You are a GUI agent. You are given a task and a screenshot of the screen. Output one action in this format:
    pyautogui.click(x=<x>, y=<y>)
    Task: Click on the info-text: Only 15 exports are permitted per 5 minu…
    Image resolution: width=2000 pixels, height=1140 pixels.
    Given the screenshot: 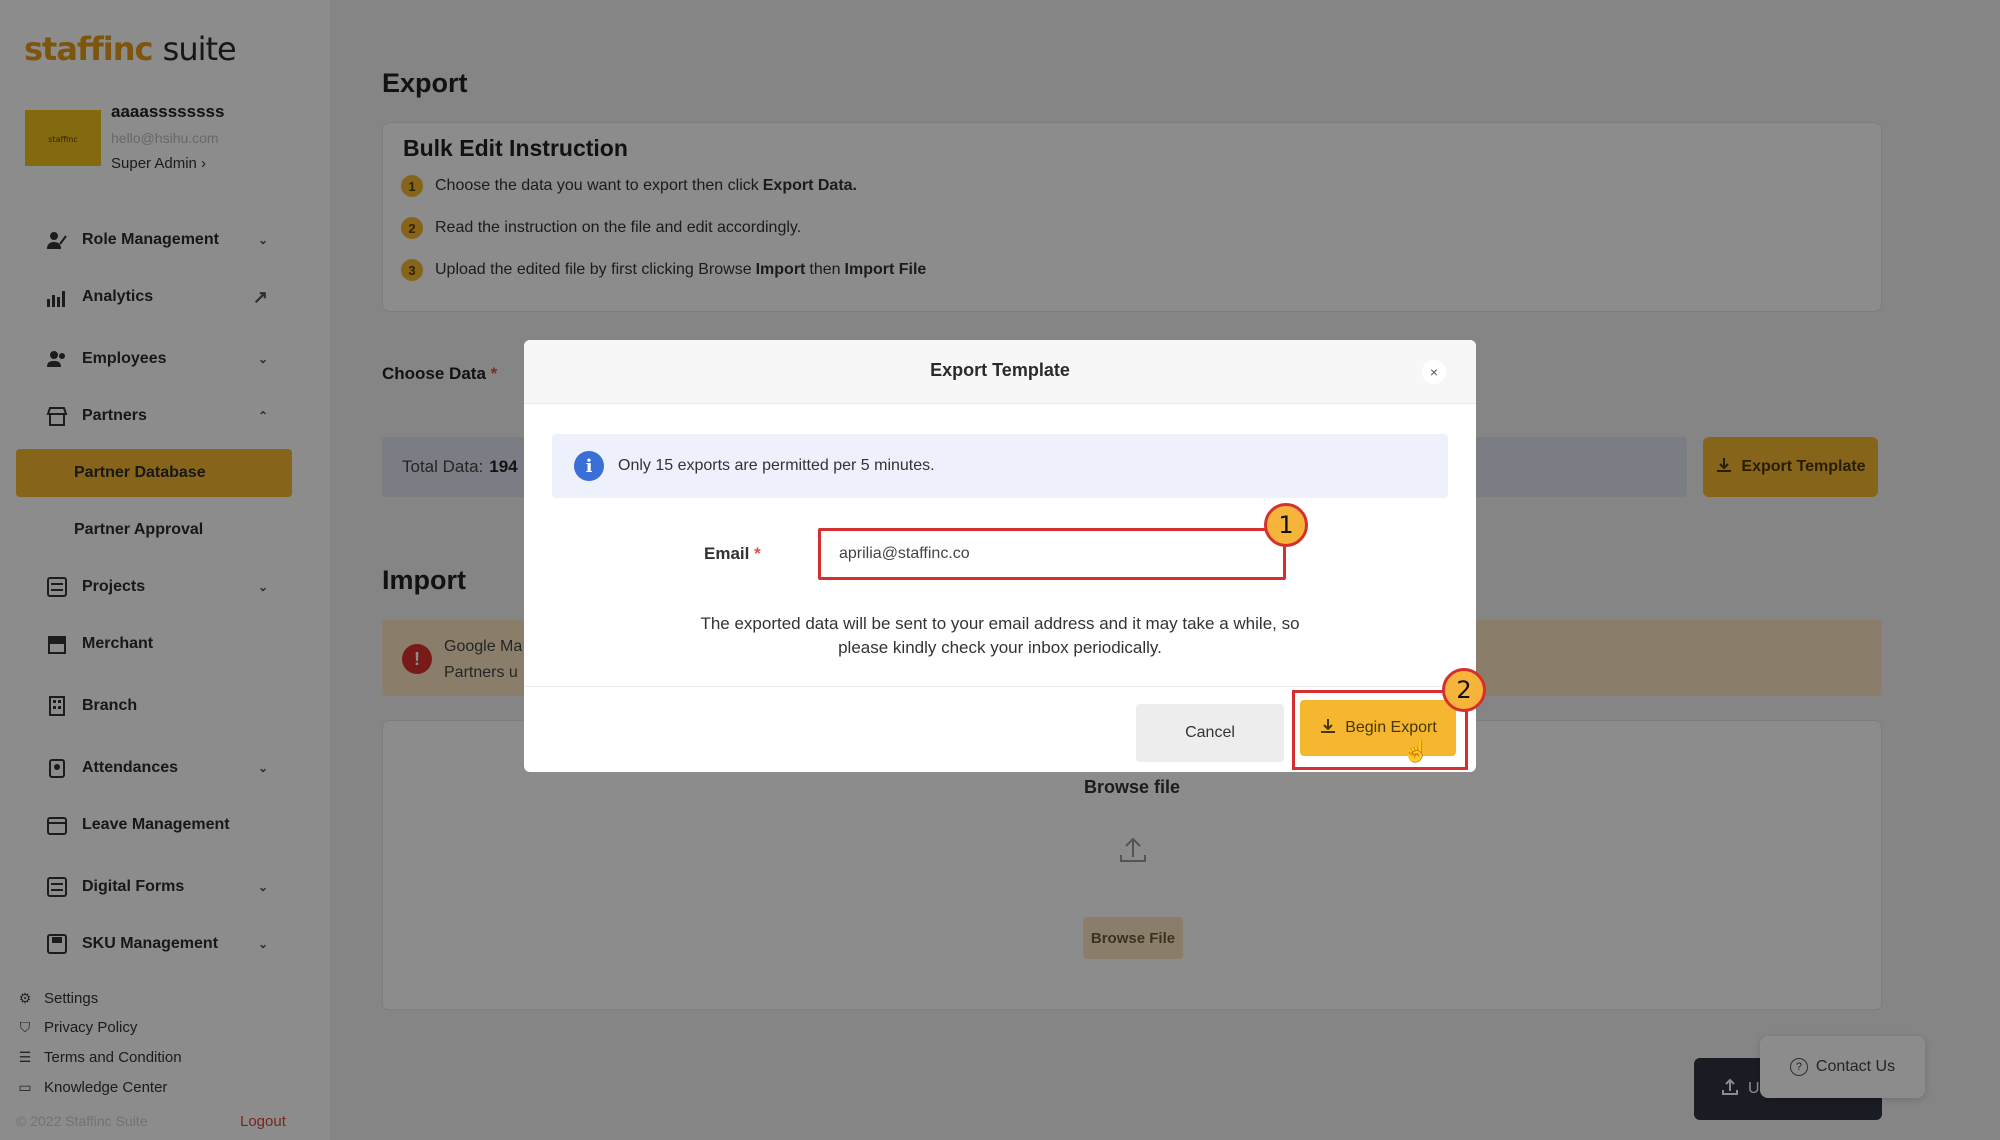 What is the action you would take?
    pyautogui.click(x=776, y=465)
    